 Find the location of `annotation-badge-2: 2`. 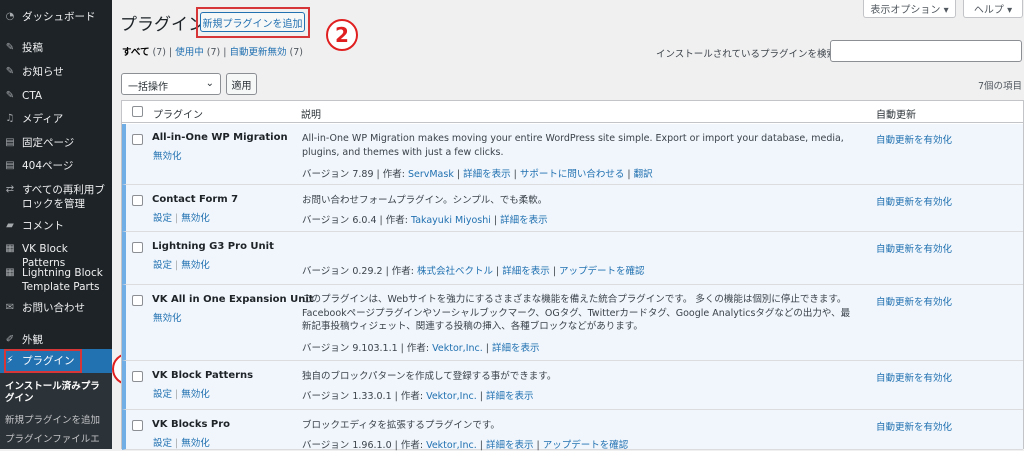

annotation-badge-2: 2 is located at coordinates (342, 35).